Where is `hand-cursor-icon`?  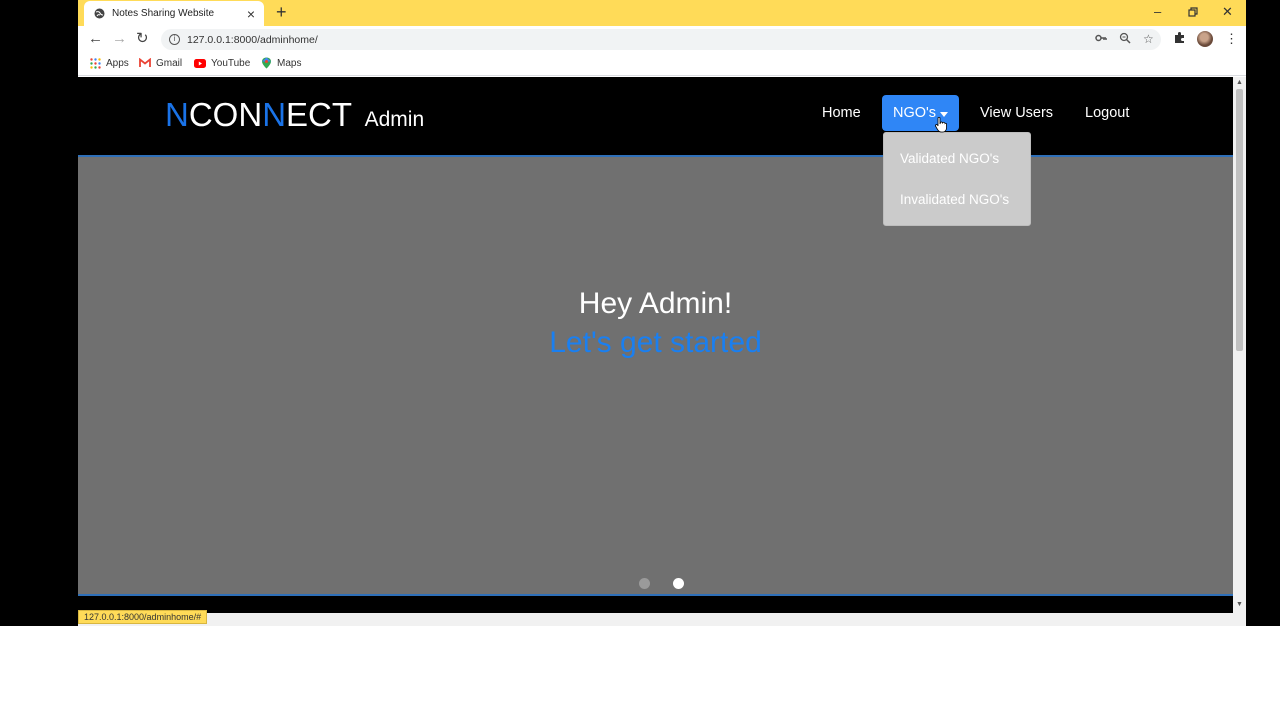
hand-cursor-icon is located at coordinates (941, 127).